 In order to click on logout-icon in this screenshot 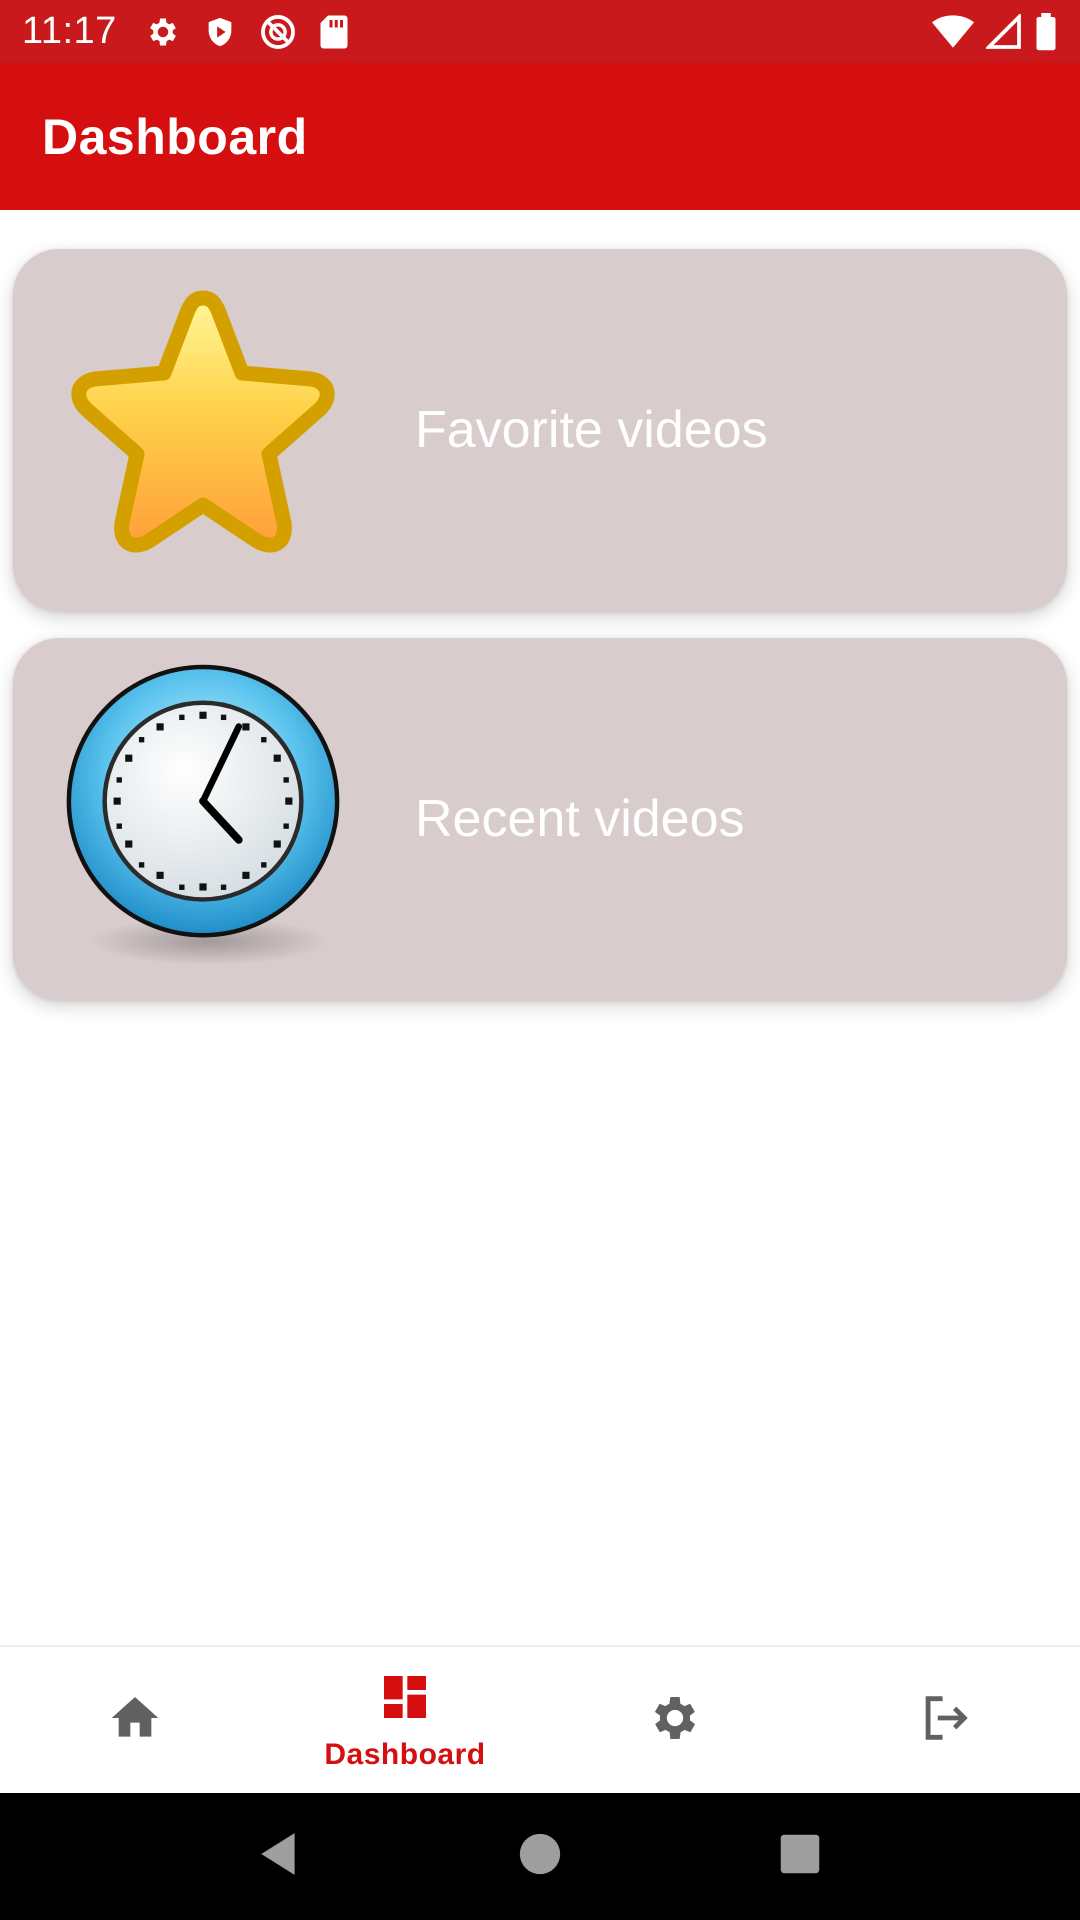, I will do `click(945, 1720)`.